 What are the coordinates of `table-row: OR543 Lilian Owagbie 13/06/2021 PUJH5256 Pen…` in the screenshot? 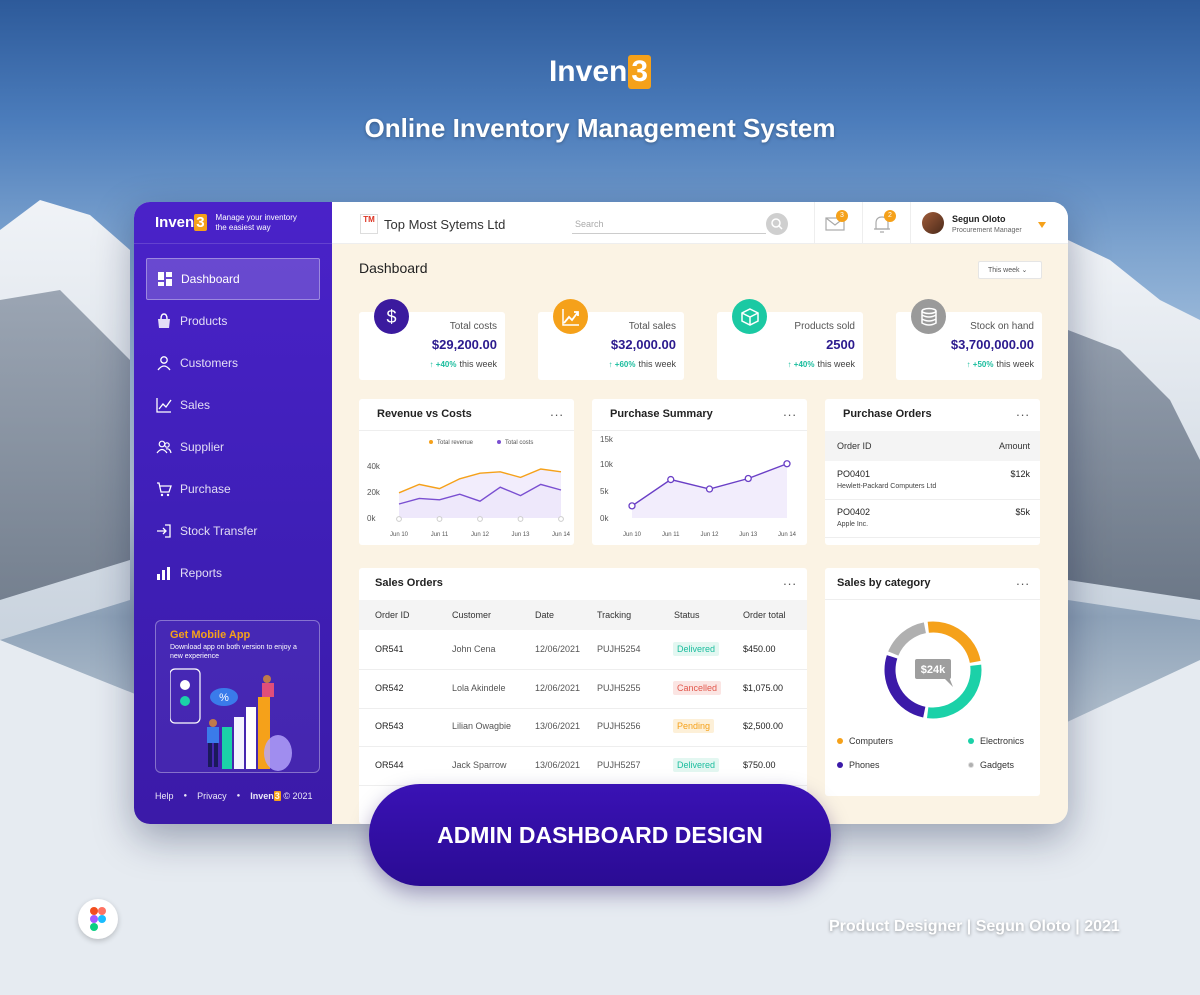 It's located at (583, 728).